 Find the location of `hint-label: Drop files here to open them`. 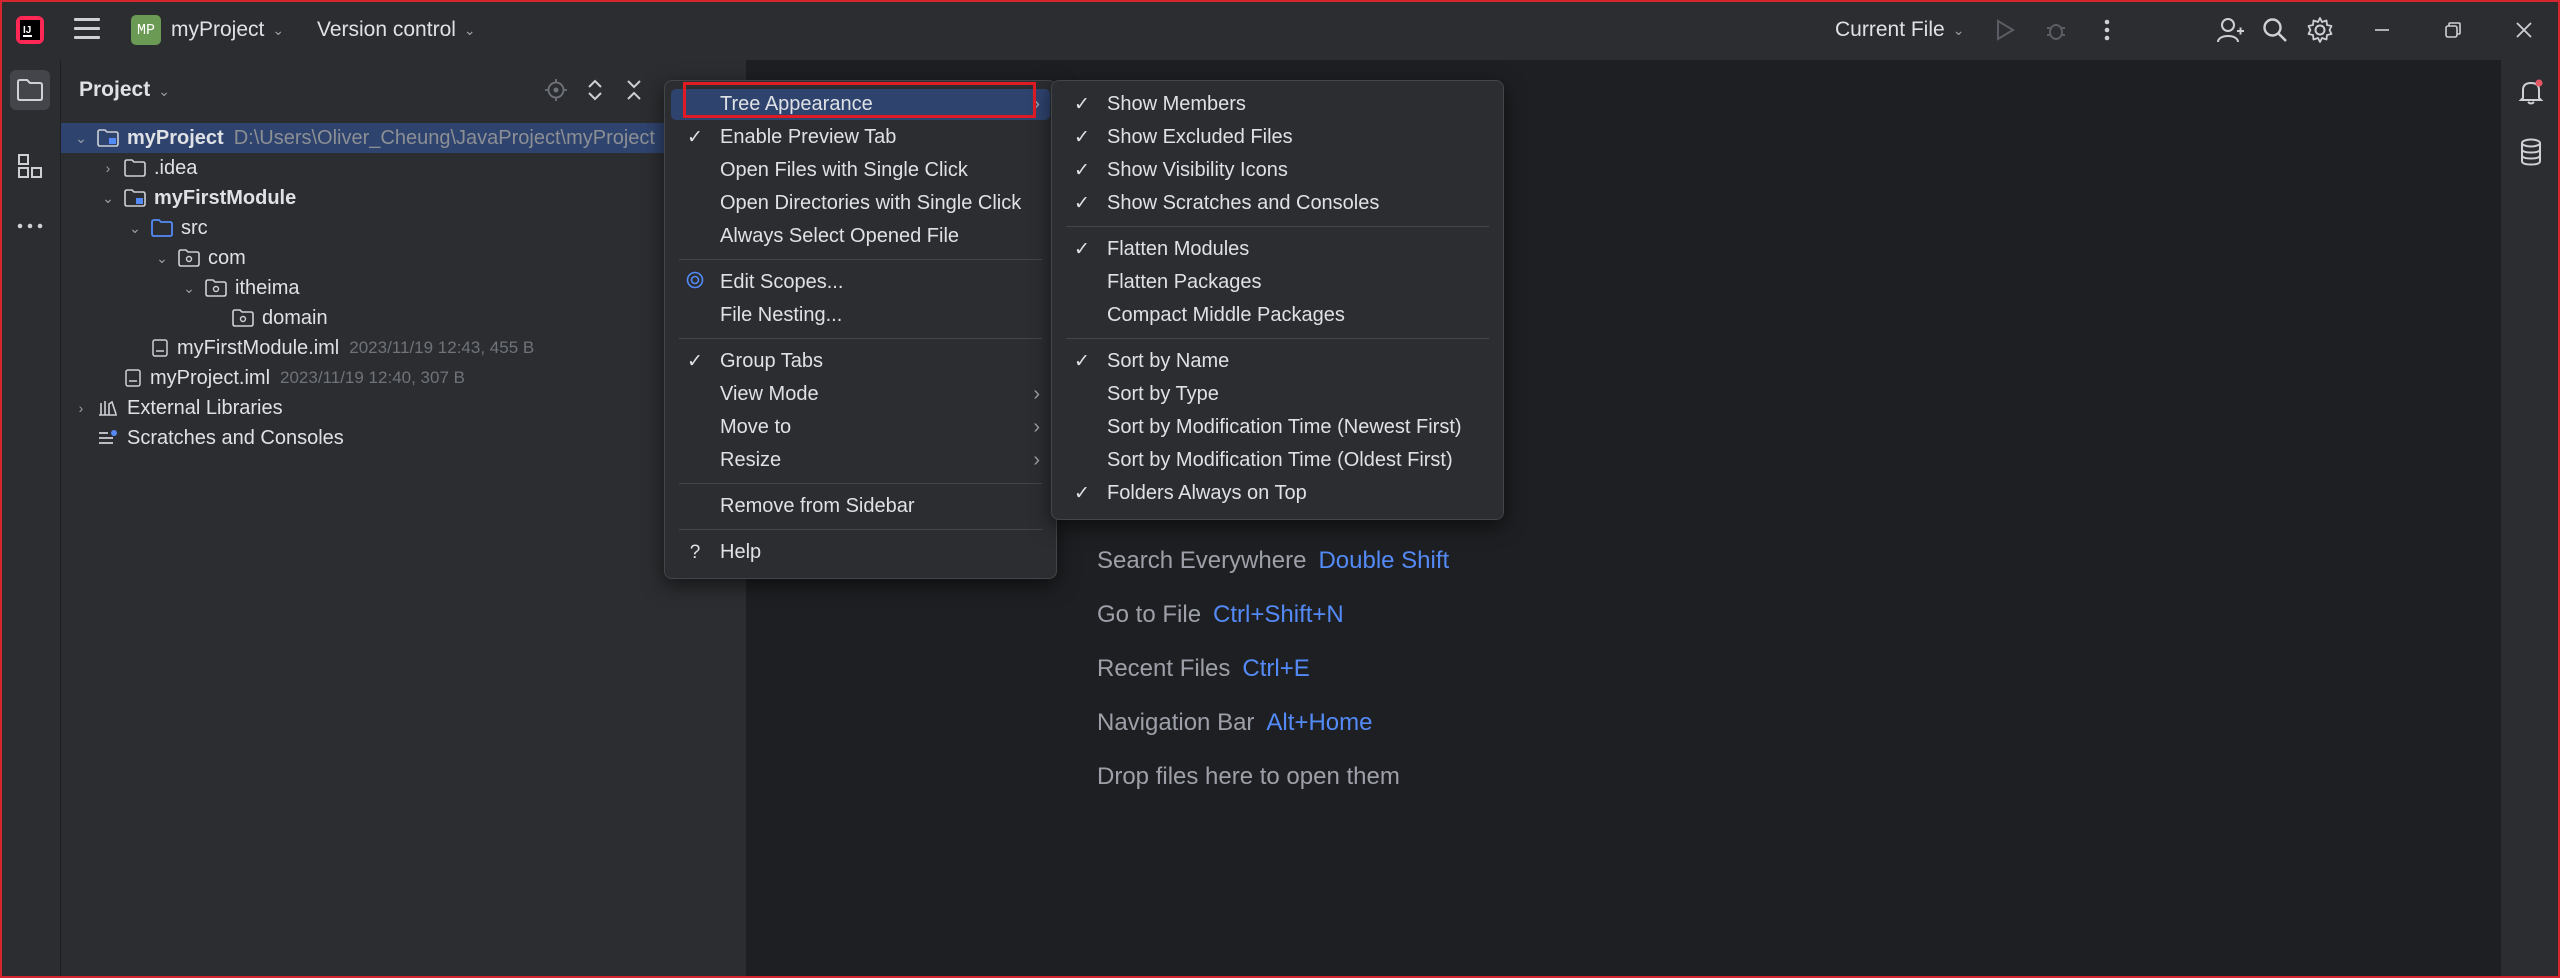

hint-label: Drop files here to open them is located at coordinates (1248, 776).